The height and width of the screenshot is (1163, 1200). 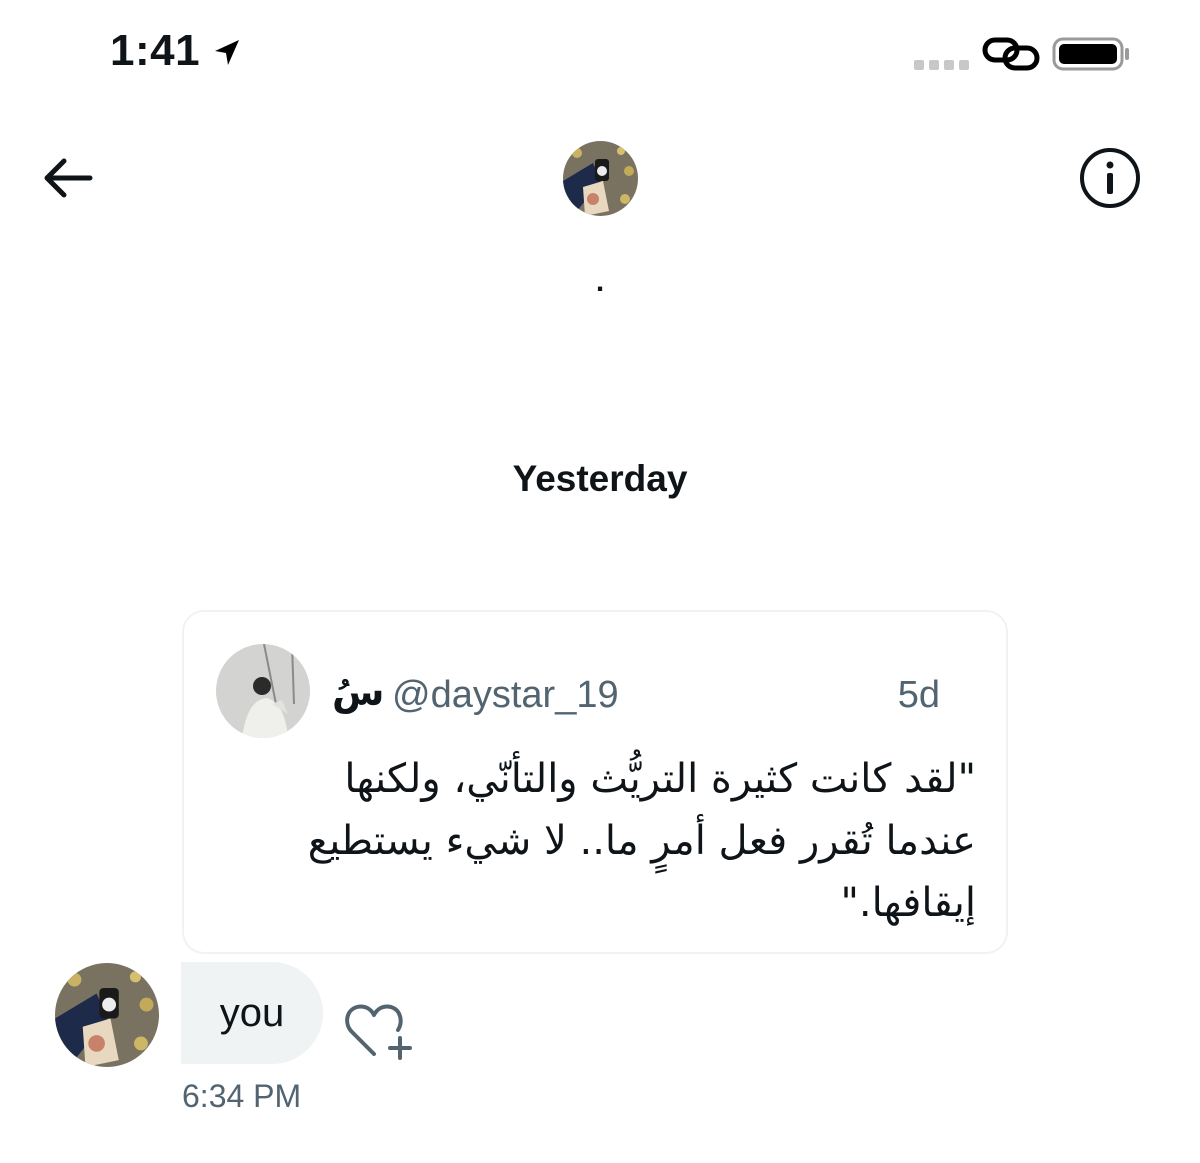 I want to click on conversation-avatar, so click(x=600, y=178).